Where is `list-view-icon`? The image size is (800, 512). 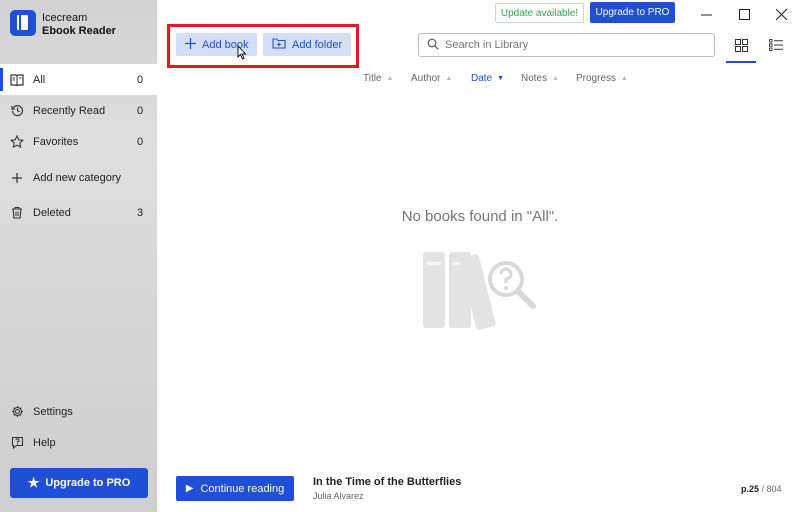
list-view-icon is located at coordinates (776, 45).